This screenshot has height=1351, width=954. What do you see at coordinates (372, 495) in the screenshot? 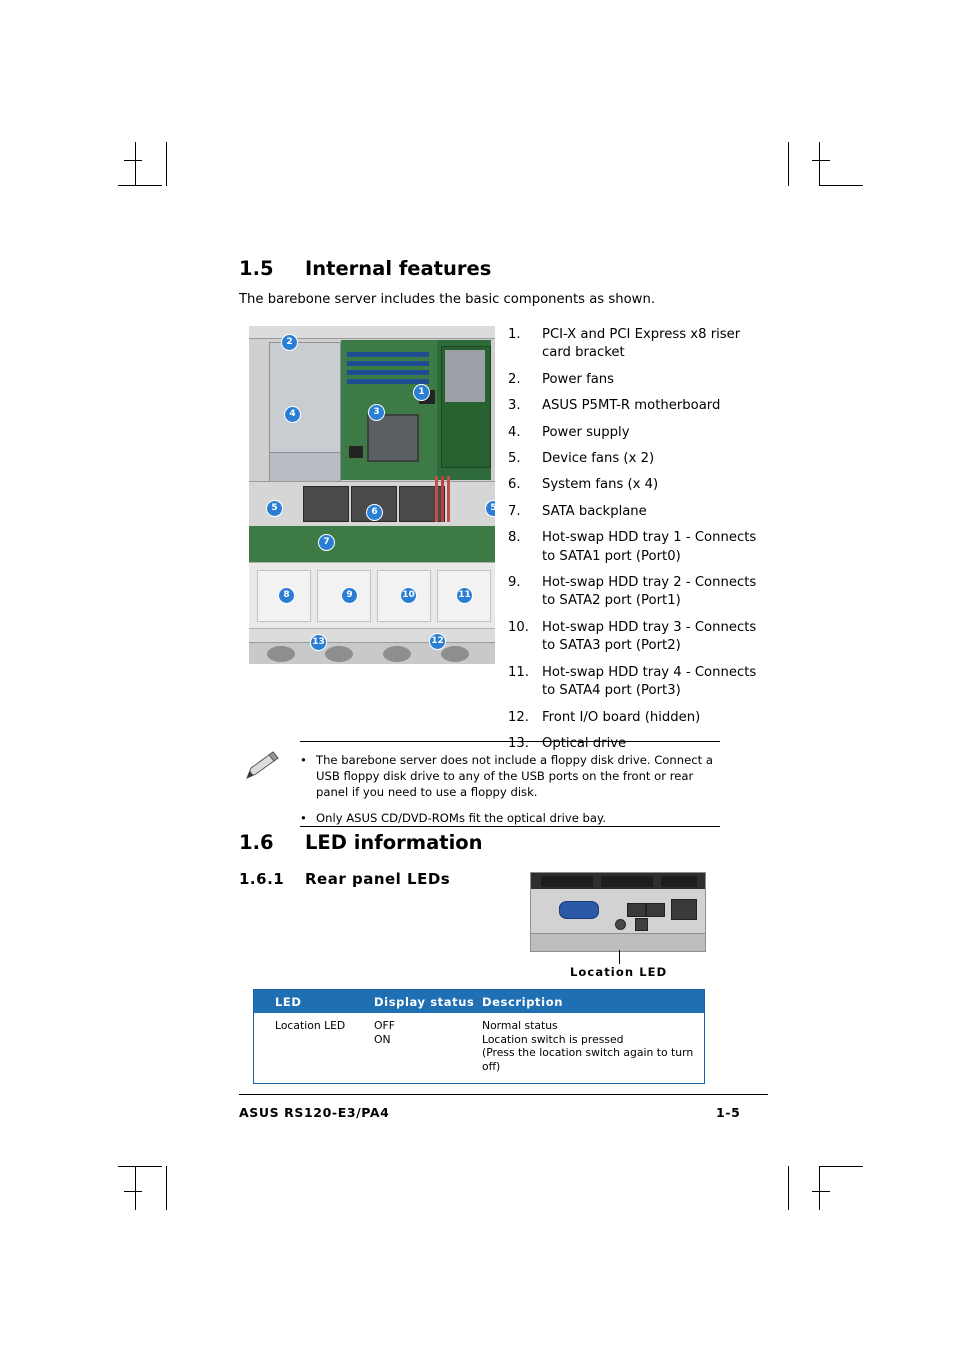
I see `internal-features-photo: 2 1 4 3 5 6 5 7 8 9 10 11 13 12` at bounding box center [372, 495].